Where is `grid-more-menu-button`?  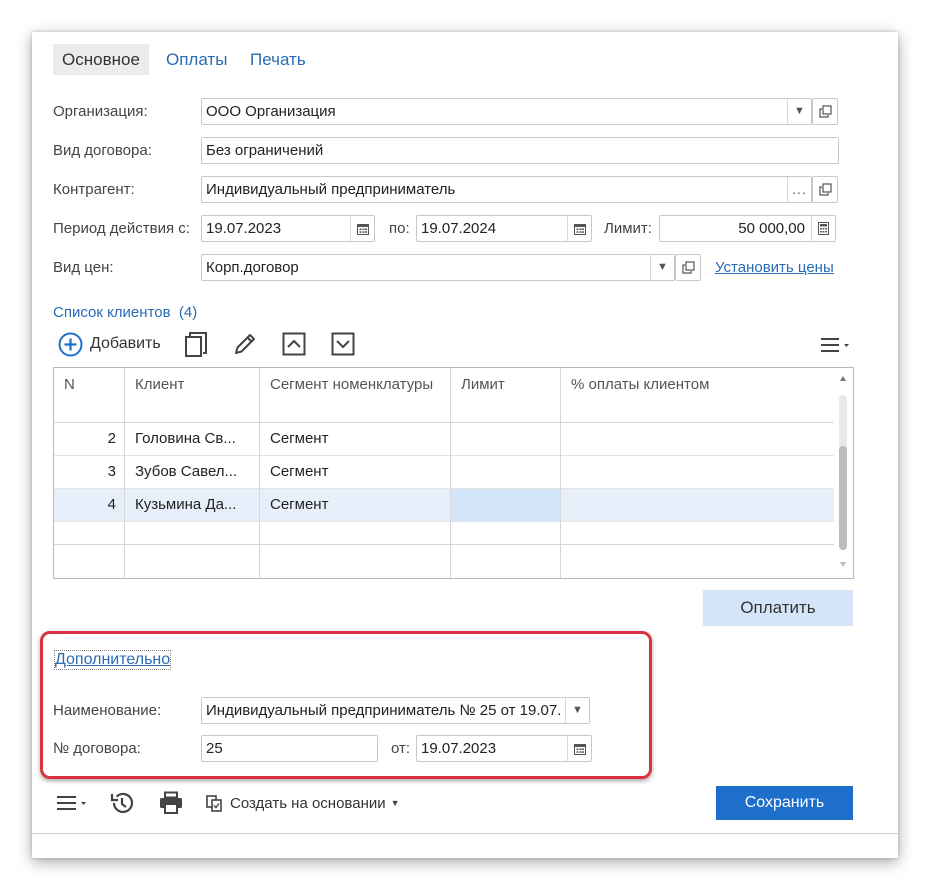 grid-more-menu-button is located at coordinates (835, 345).